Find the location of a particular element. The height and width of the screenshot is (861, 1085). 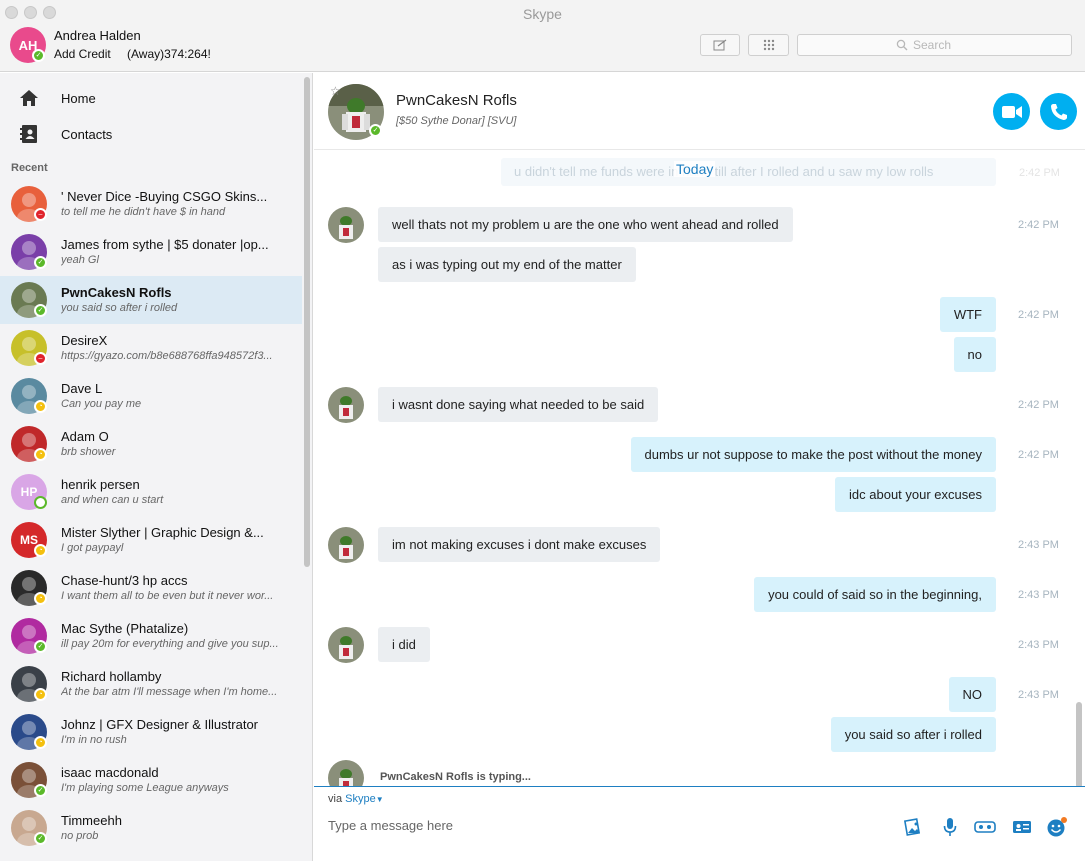

outgoing-message: you said so after i rolled is located at coordinates (913, 734).